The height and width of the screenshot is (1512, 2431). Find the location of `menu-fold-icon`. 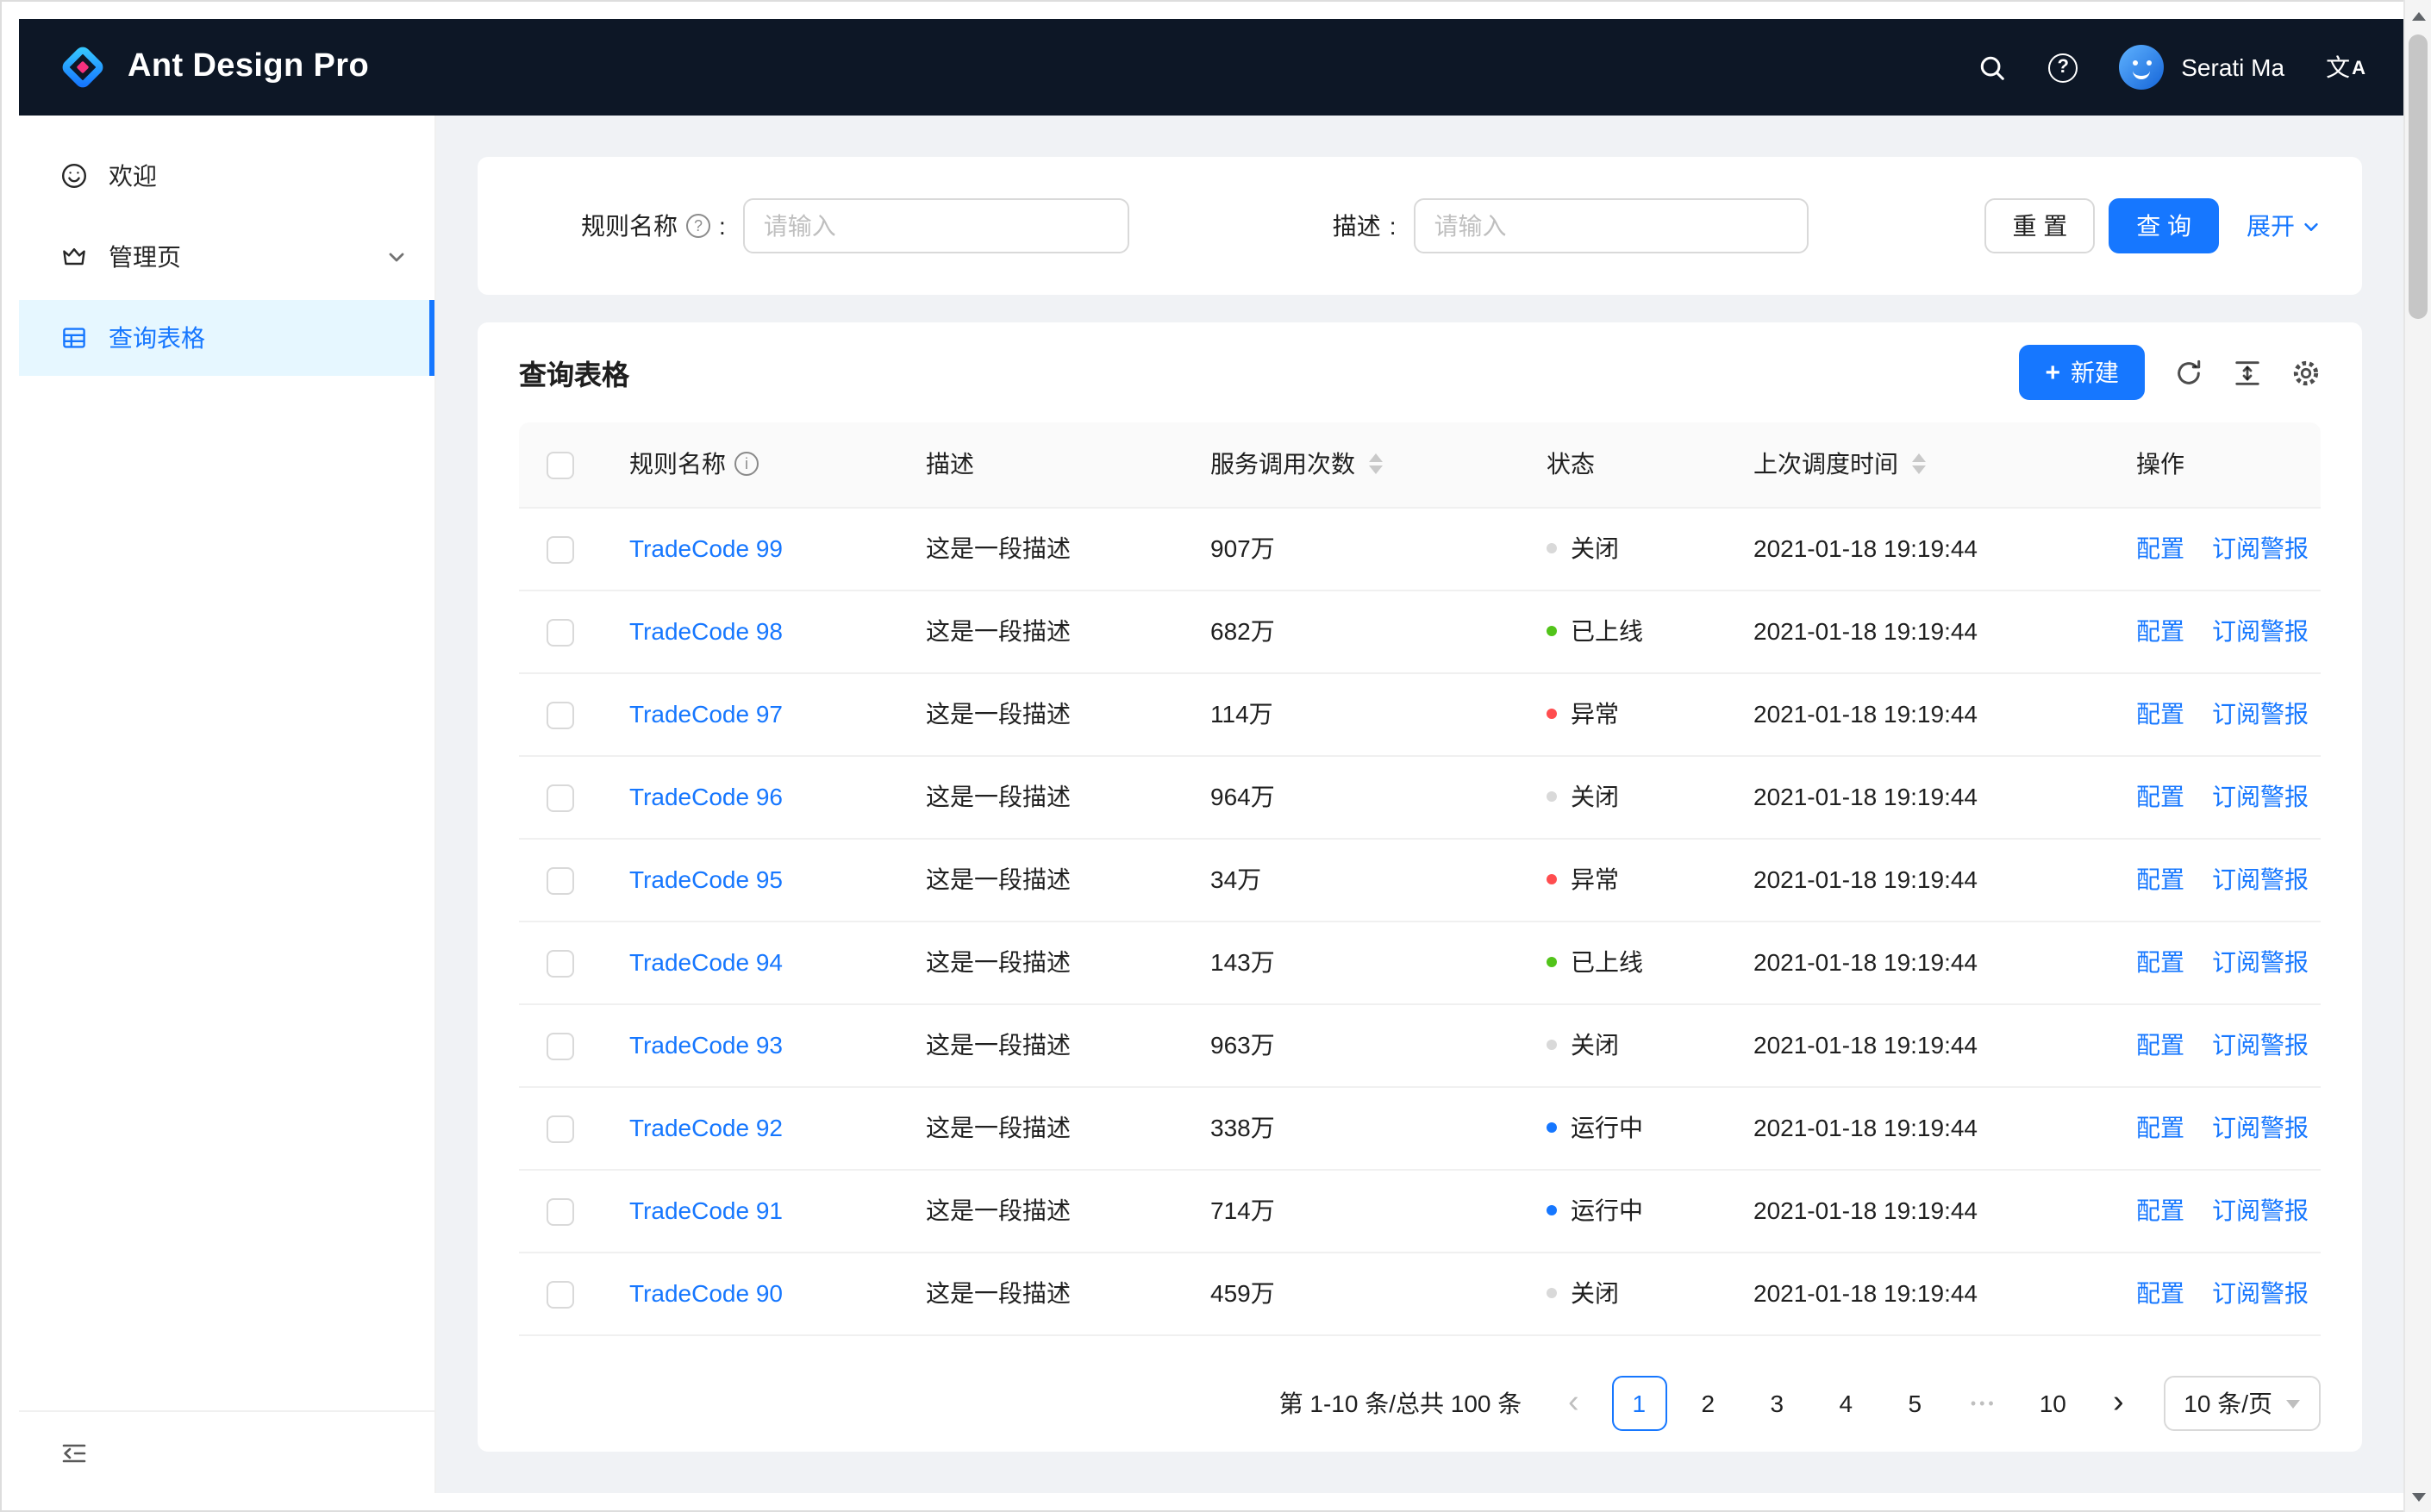

menu-fold-icon is located at coordinates (74, 1452).